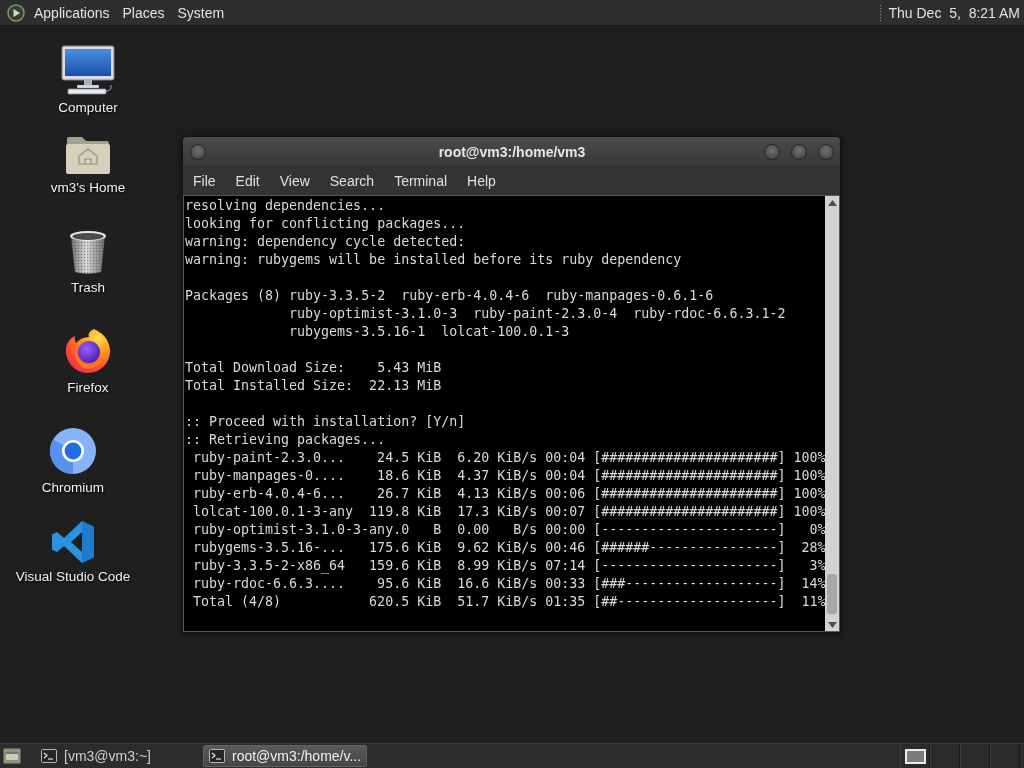 The image size is (1024, 768). Describe the element at coordinates (421, 180) in the screenshot. I see `menu-item: Terminal` at that location.